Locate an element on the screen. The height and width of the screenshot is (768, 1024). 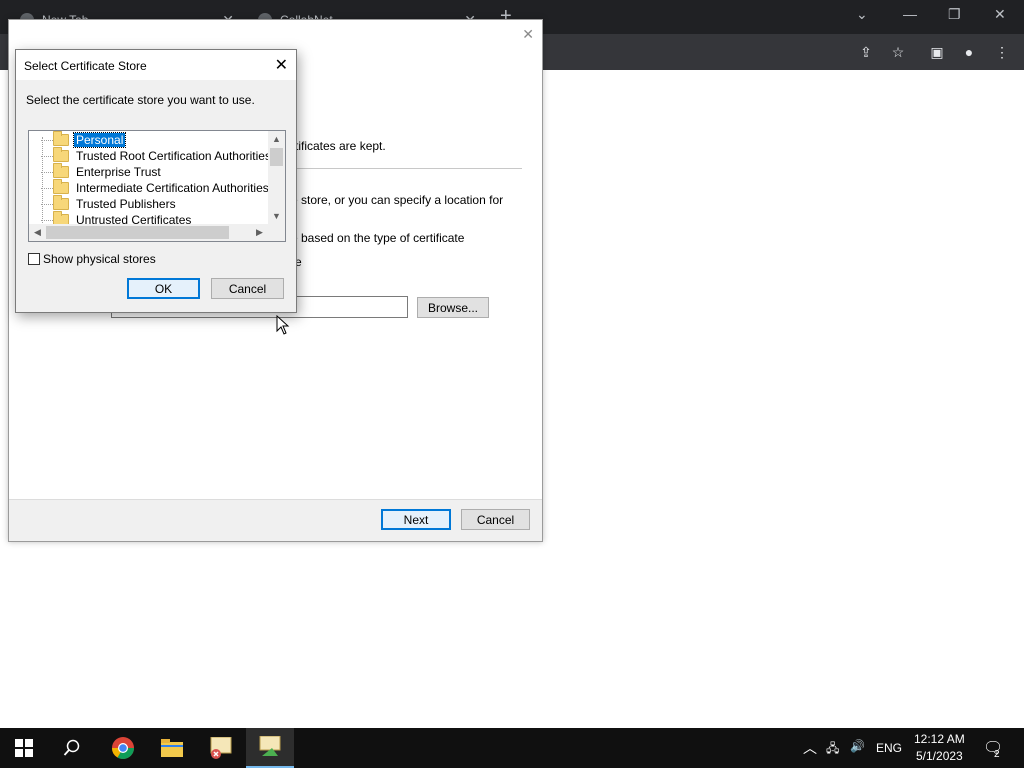
scroll-up-icon: ▲ is located at coordinates (276, 139).